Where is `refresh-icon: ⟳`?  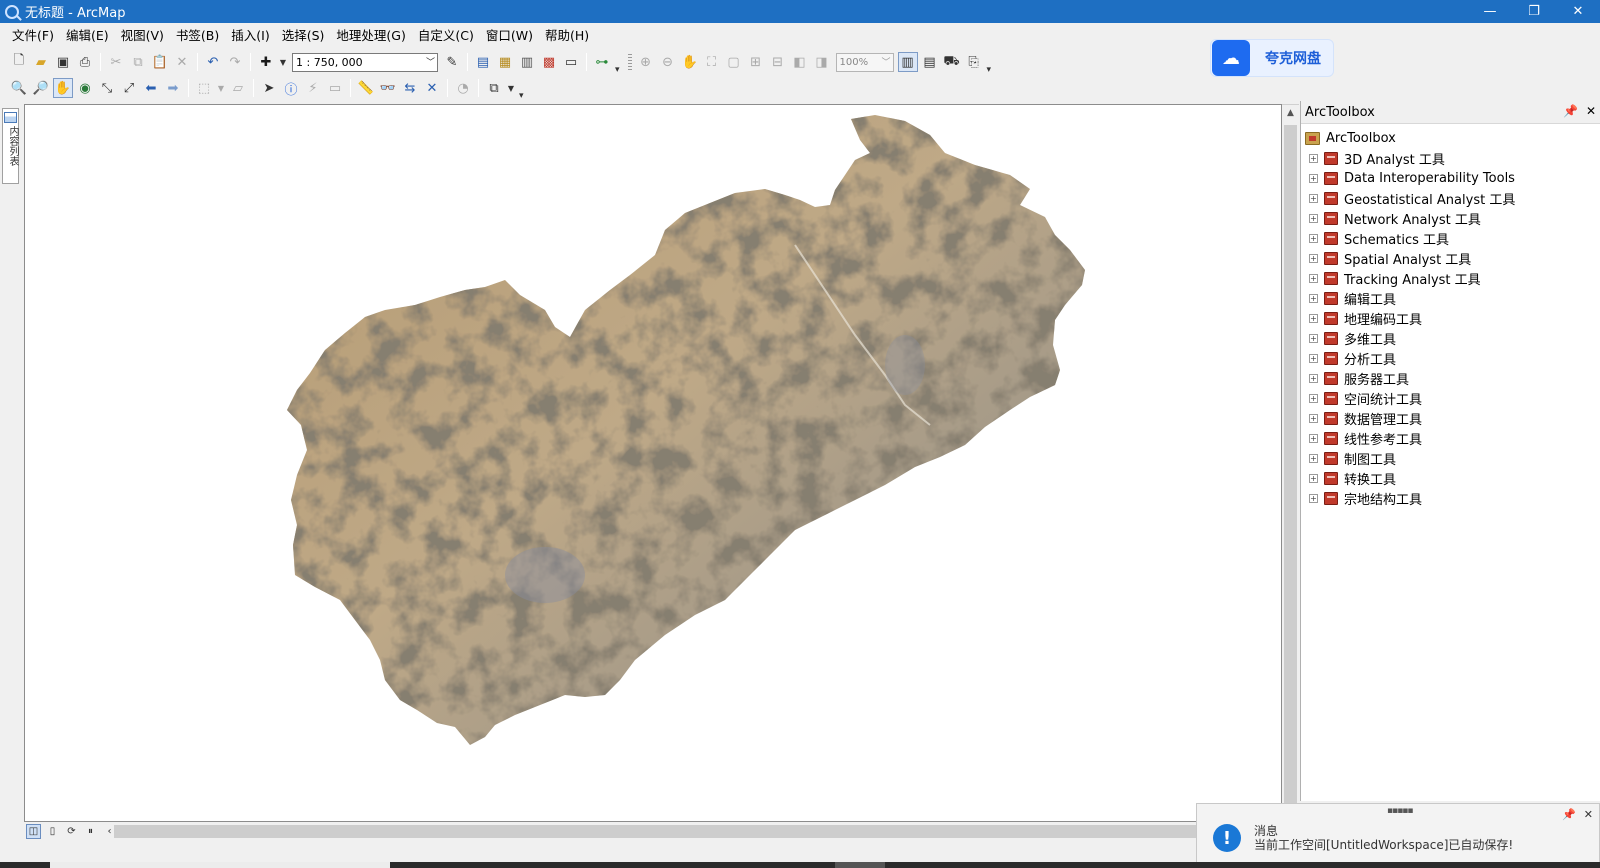 refresh-icon: ⟳ is located at coordinates (71, 831).